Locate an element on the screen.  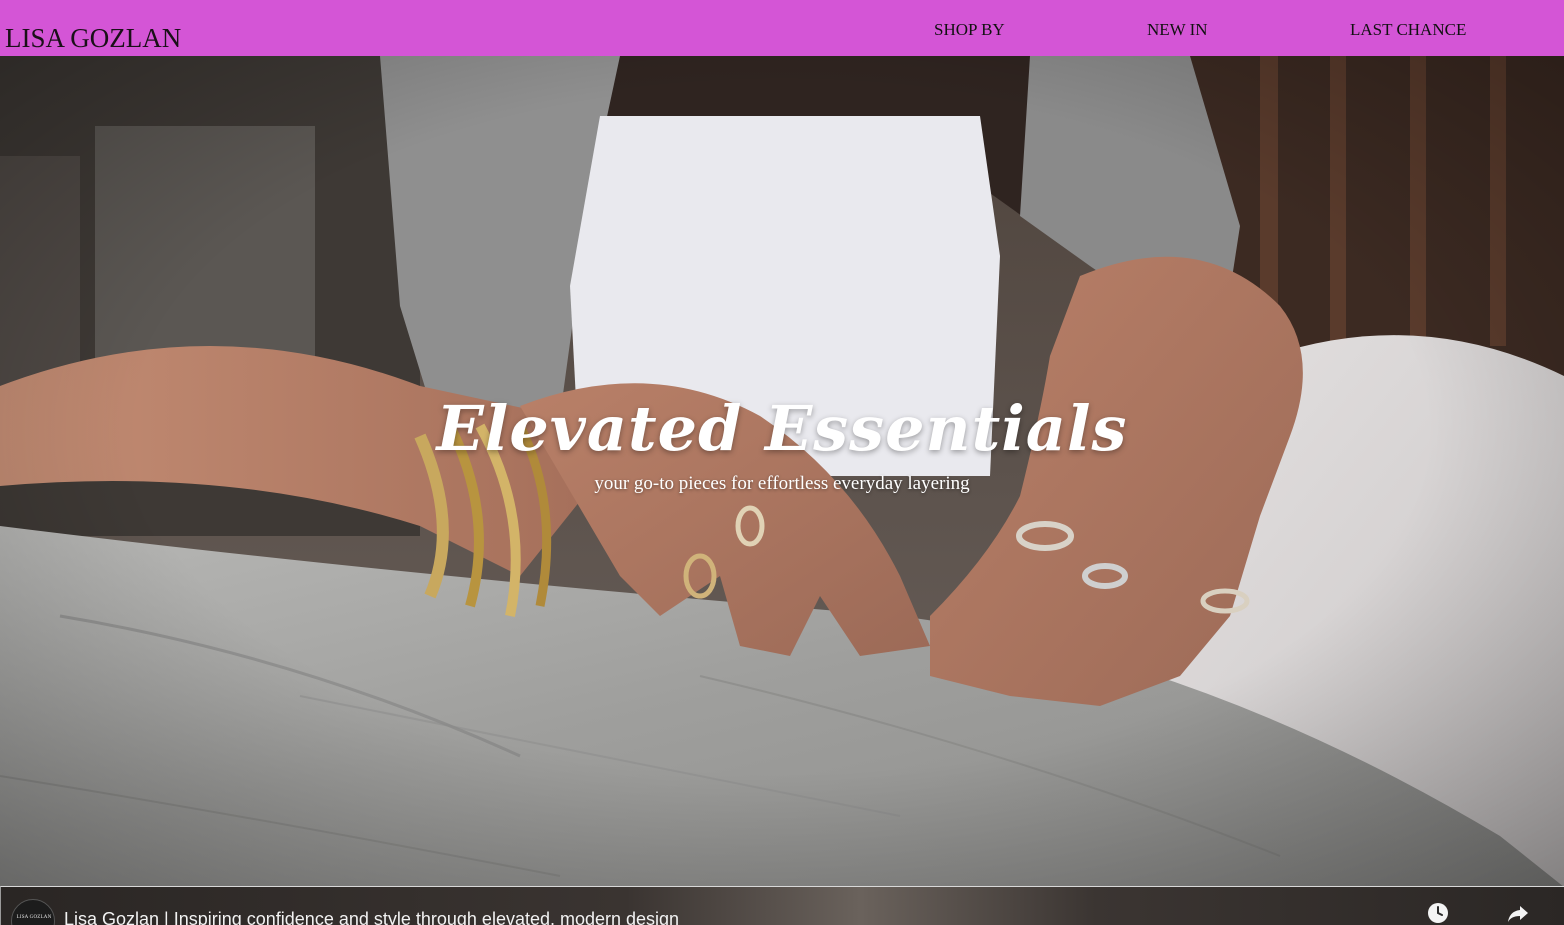
hero-title: Elevated Essentials is located at coordinates (782, 428).